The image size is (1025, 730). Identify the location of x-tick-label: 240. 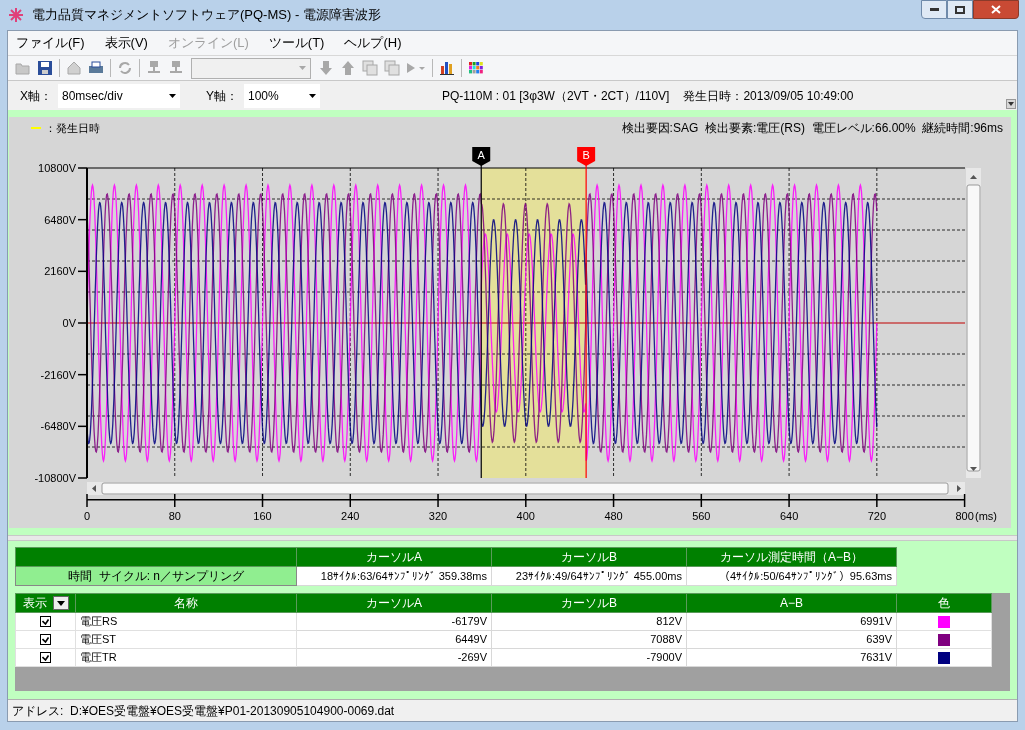
(350, 516).